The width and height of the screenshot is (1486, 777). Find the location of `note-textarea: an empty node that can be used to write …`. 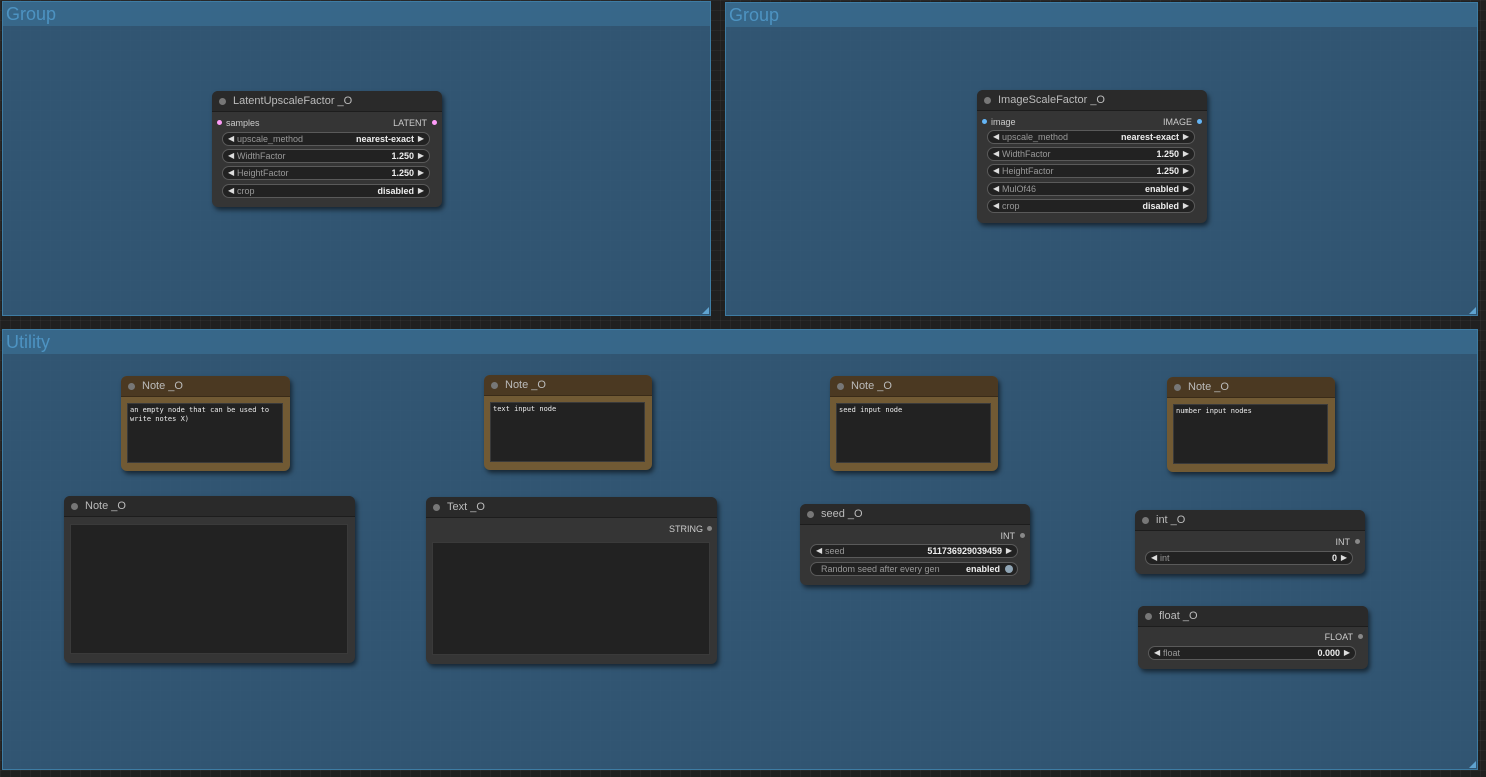

note-textarea: an empty node that can be used to write … is located at coordinates (205, 433).